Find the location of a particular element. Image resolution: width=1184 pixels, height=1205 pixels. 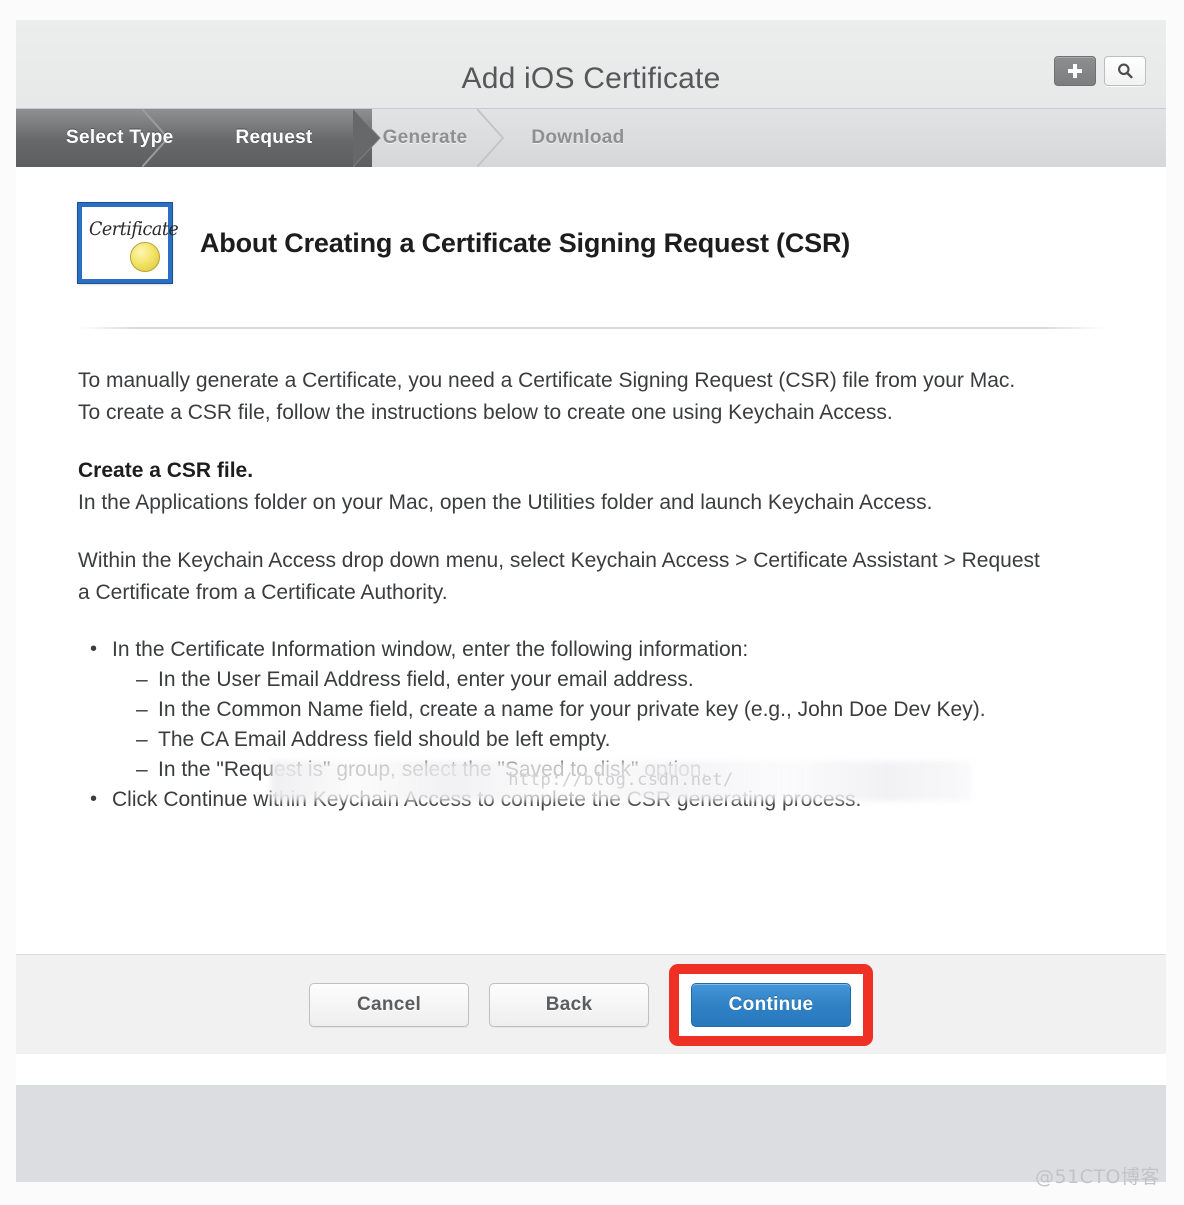

step-chevron-3-icon is located at coordinates (491, 138).